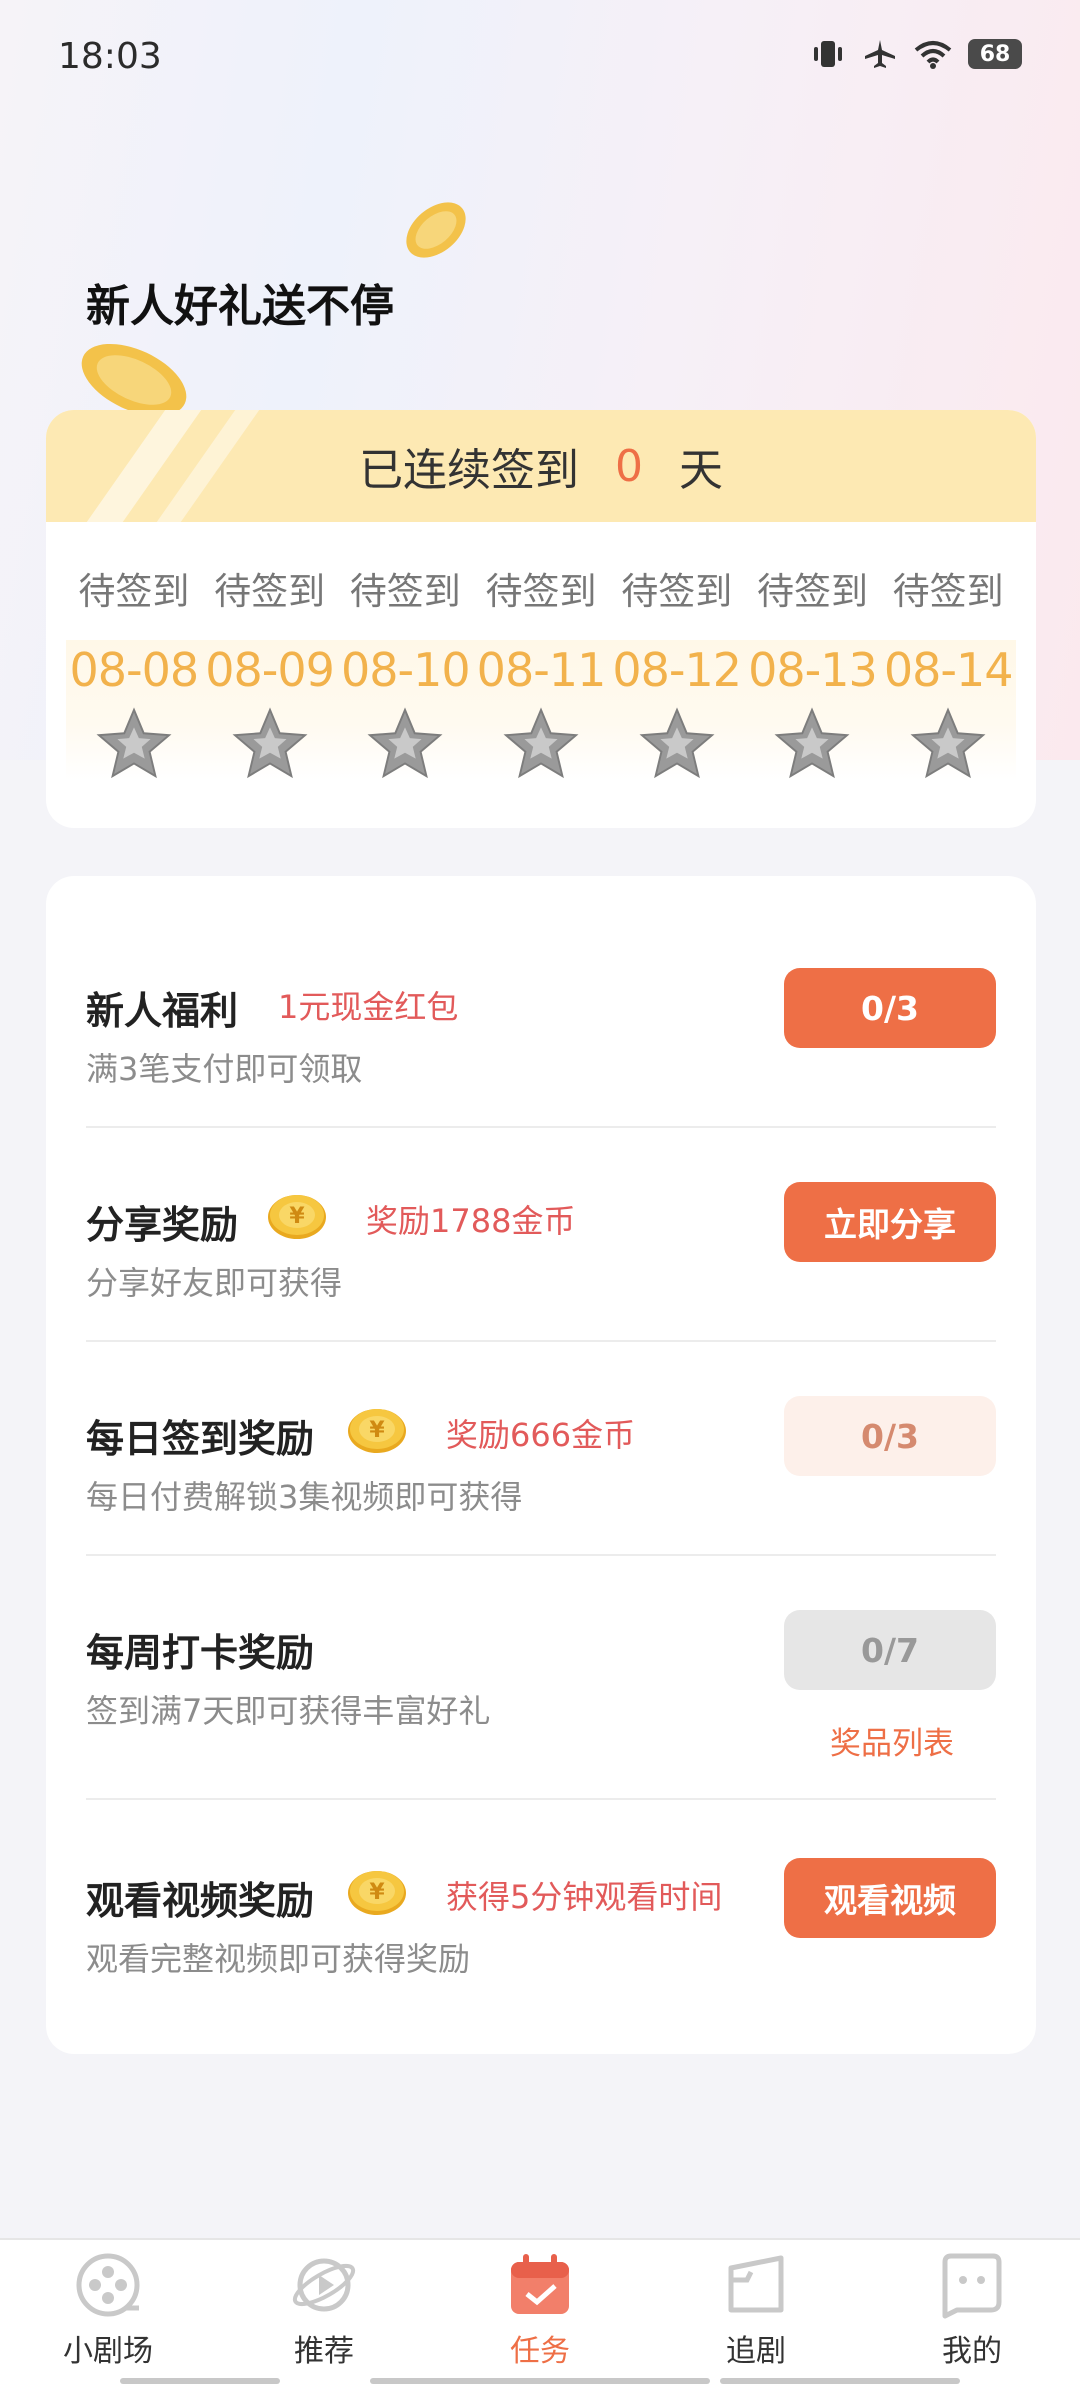 This screenshot has width=1080, height=2390. What do you see at coordinates (948, 670) in the screenshot?
I see `day-date: 08-14` at bounding box center [948, 670].